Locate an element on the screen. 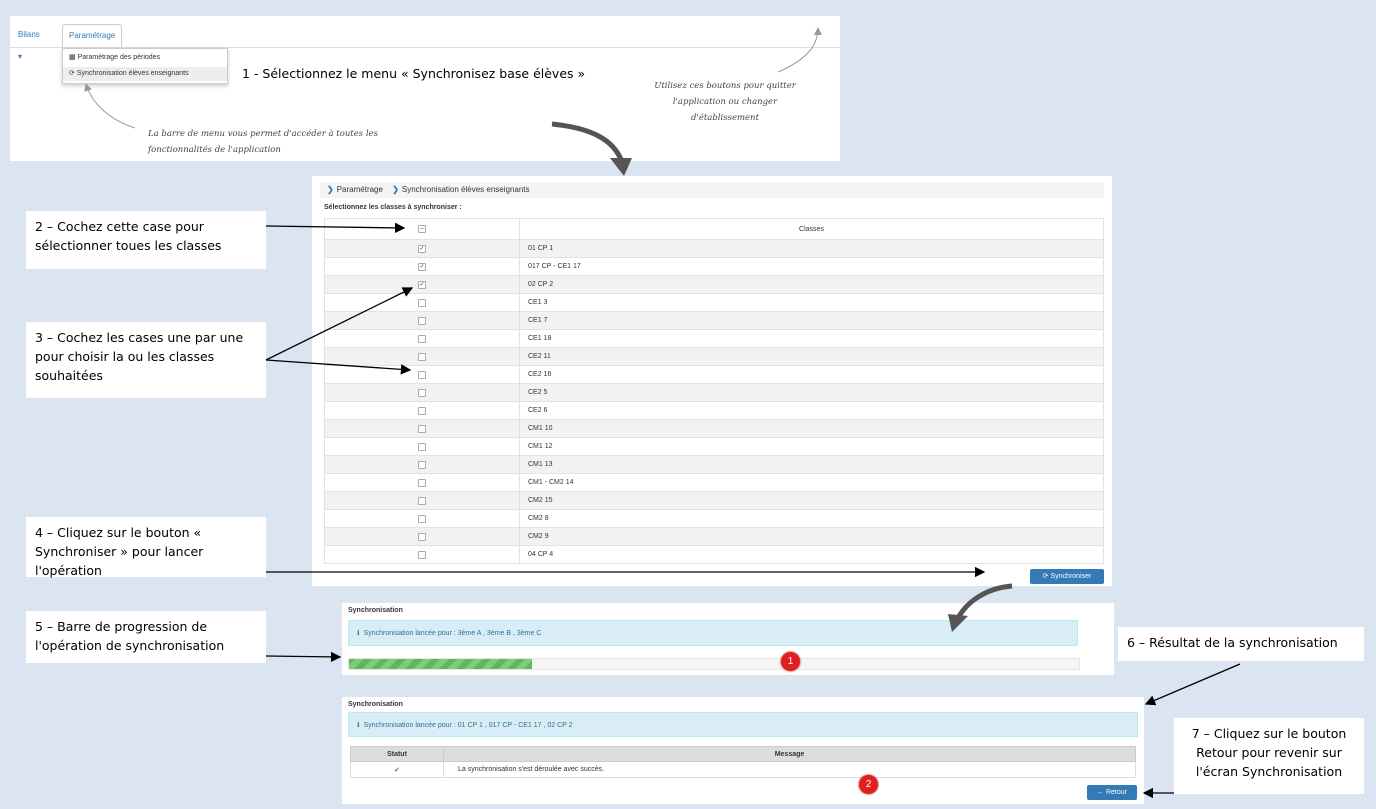 The image size is (1376, 809). arrow-step5 is located at coordinates (303, 657).